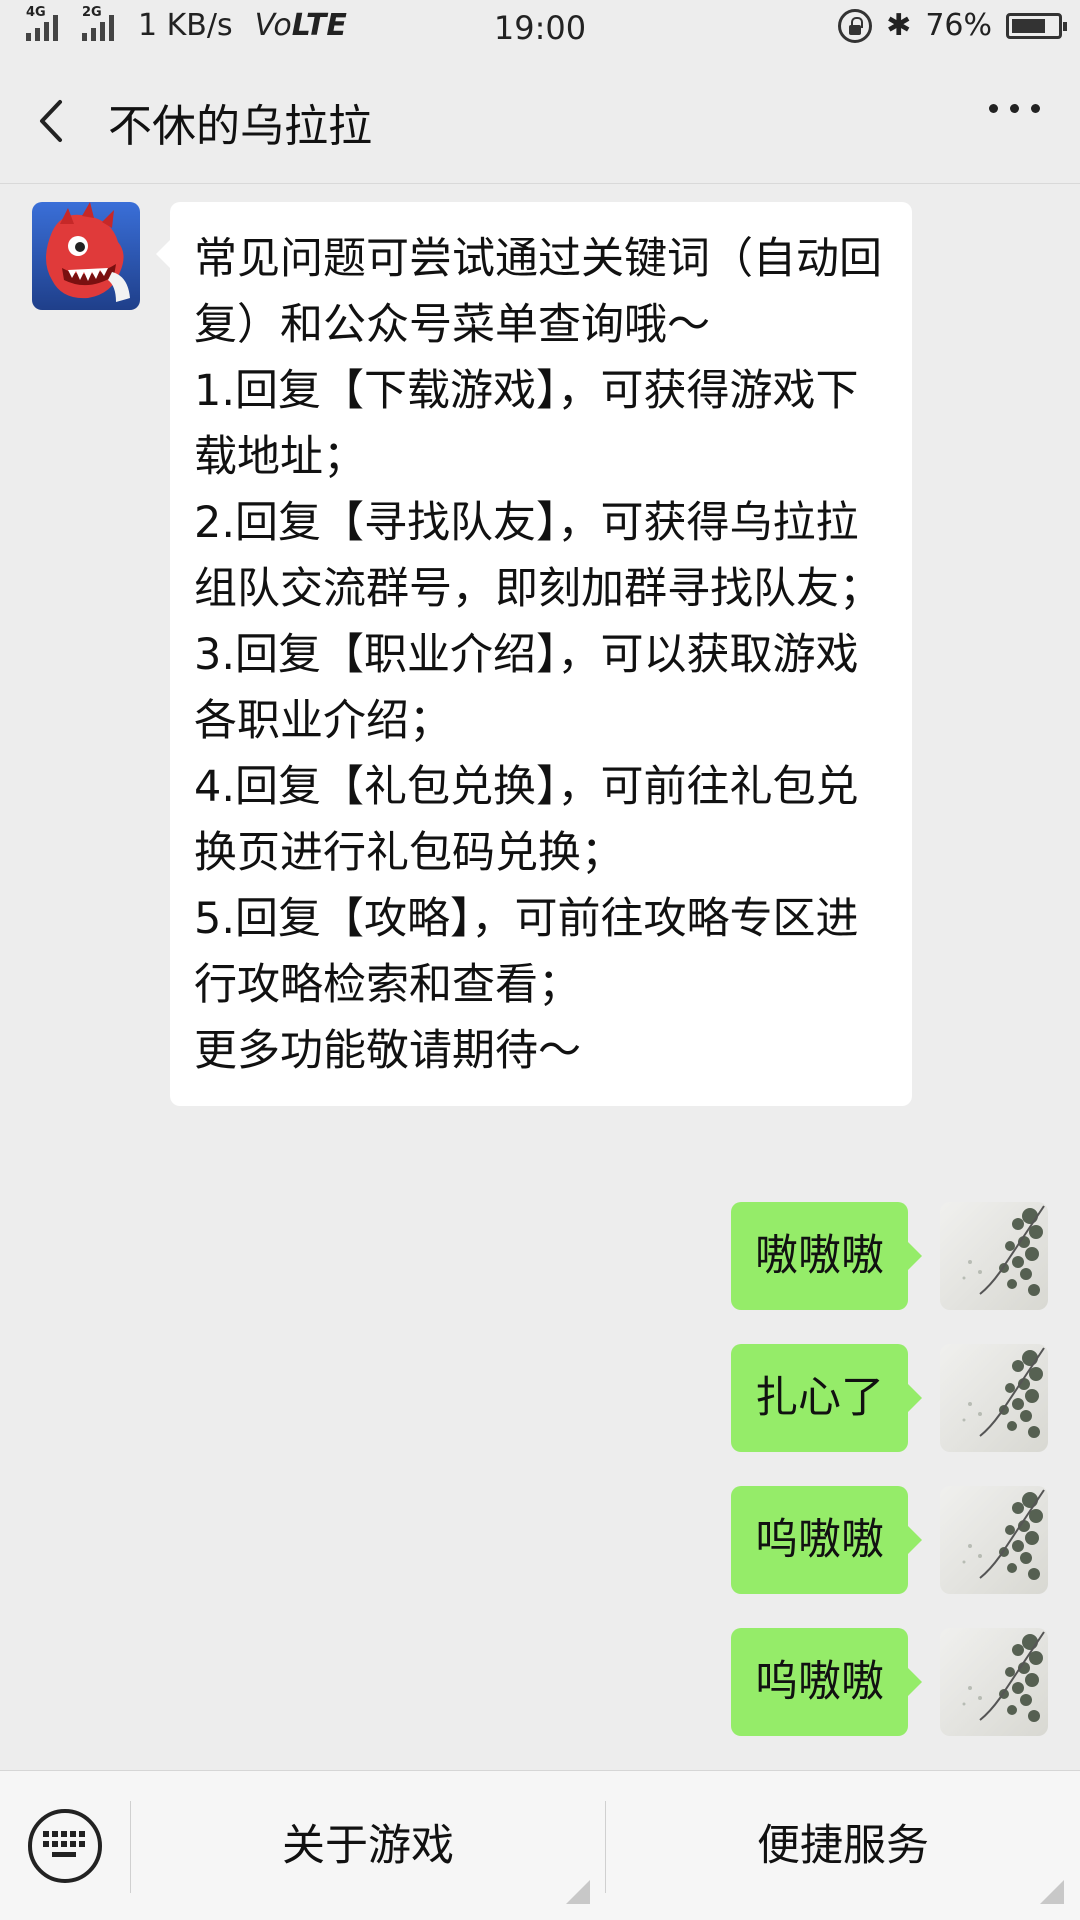 The width and height of the screenshot is (1080, 1920). I want to click on bot-message-line: 2.回复【寻找队友】，可获得乌拉拉组队交流群号，即刻加群寻找队友；, so click(538, 556).